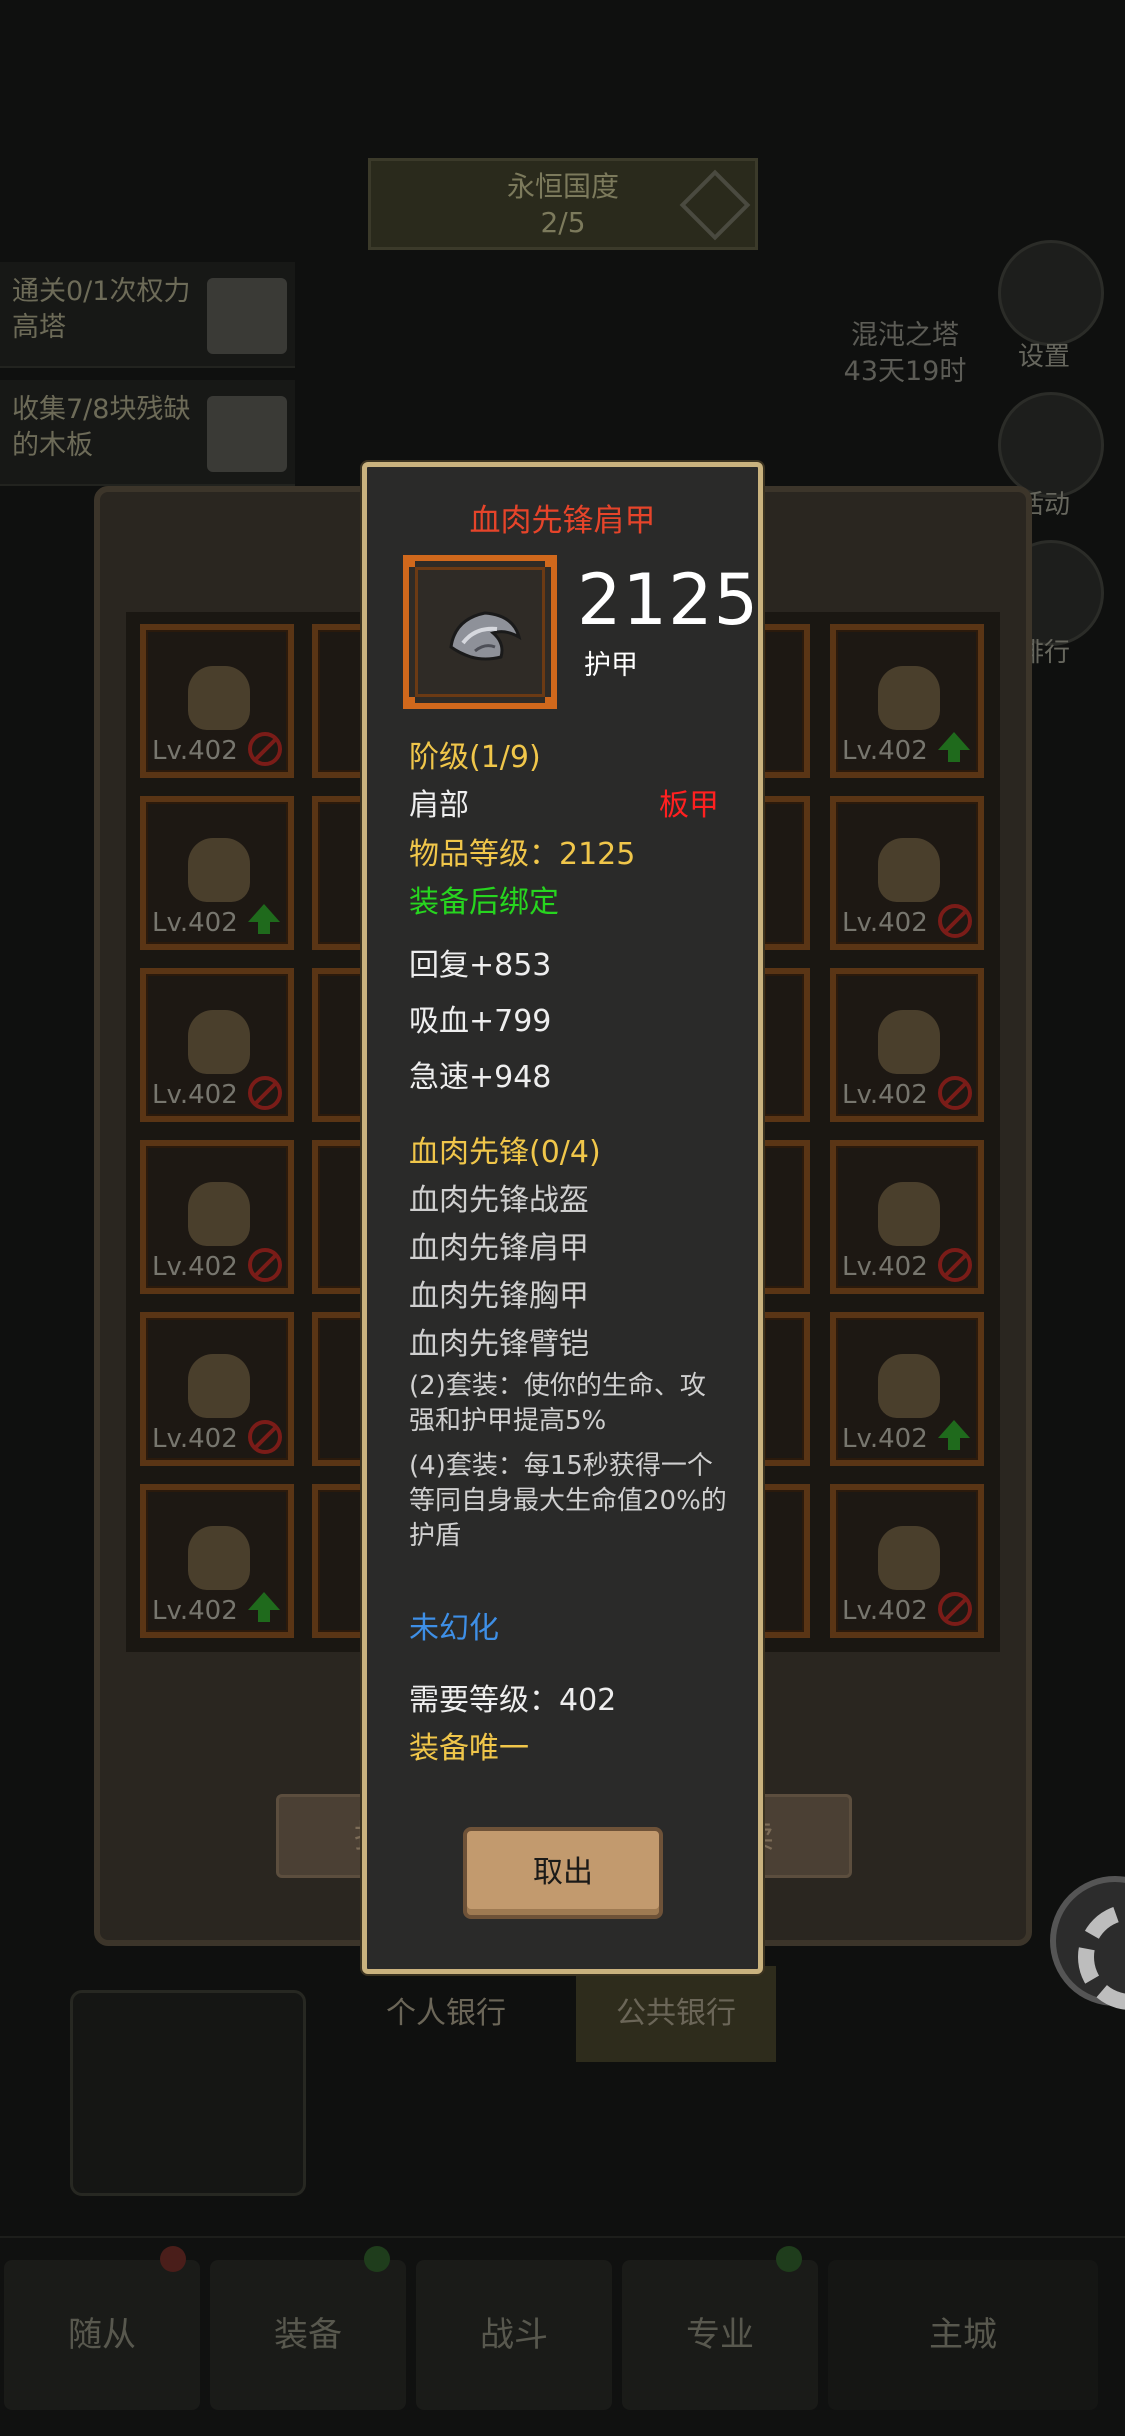 The width and height of the screenshot is (1125, 2436). Describe the element at coordinates (963, 2335) in the screenshot. I see `nav-main-city: 主城` at that location.